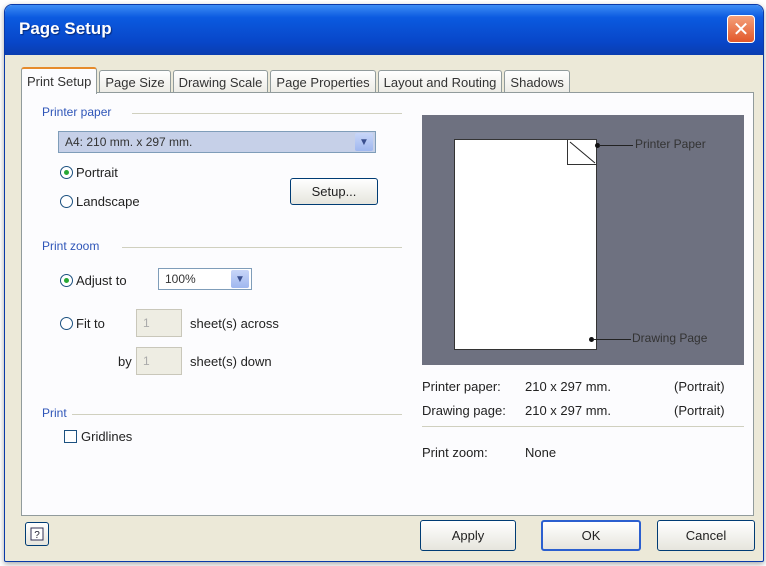 This screenshot has width=766, height=566. I want to click on close-icon: ✕, so click(741, 29).